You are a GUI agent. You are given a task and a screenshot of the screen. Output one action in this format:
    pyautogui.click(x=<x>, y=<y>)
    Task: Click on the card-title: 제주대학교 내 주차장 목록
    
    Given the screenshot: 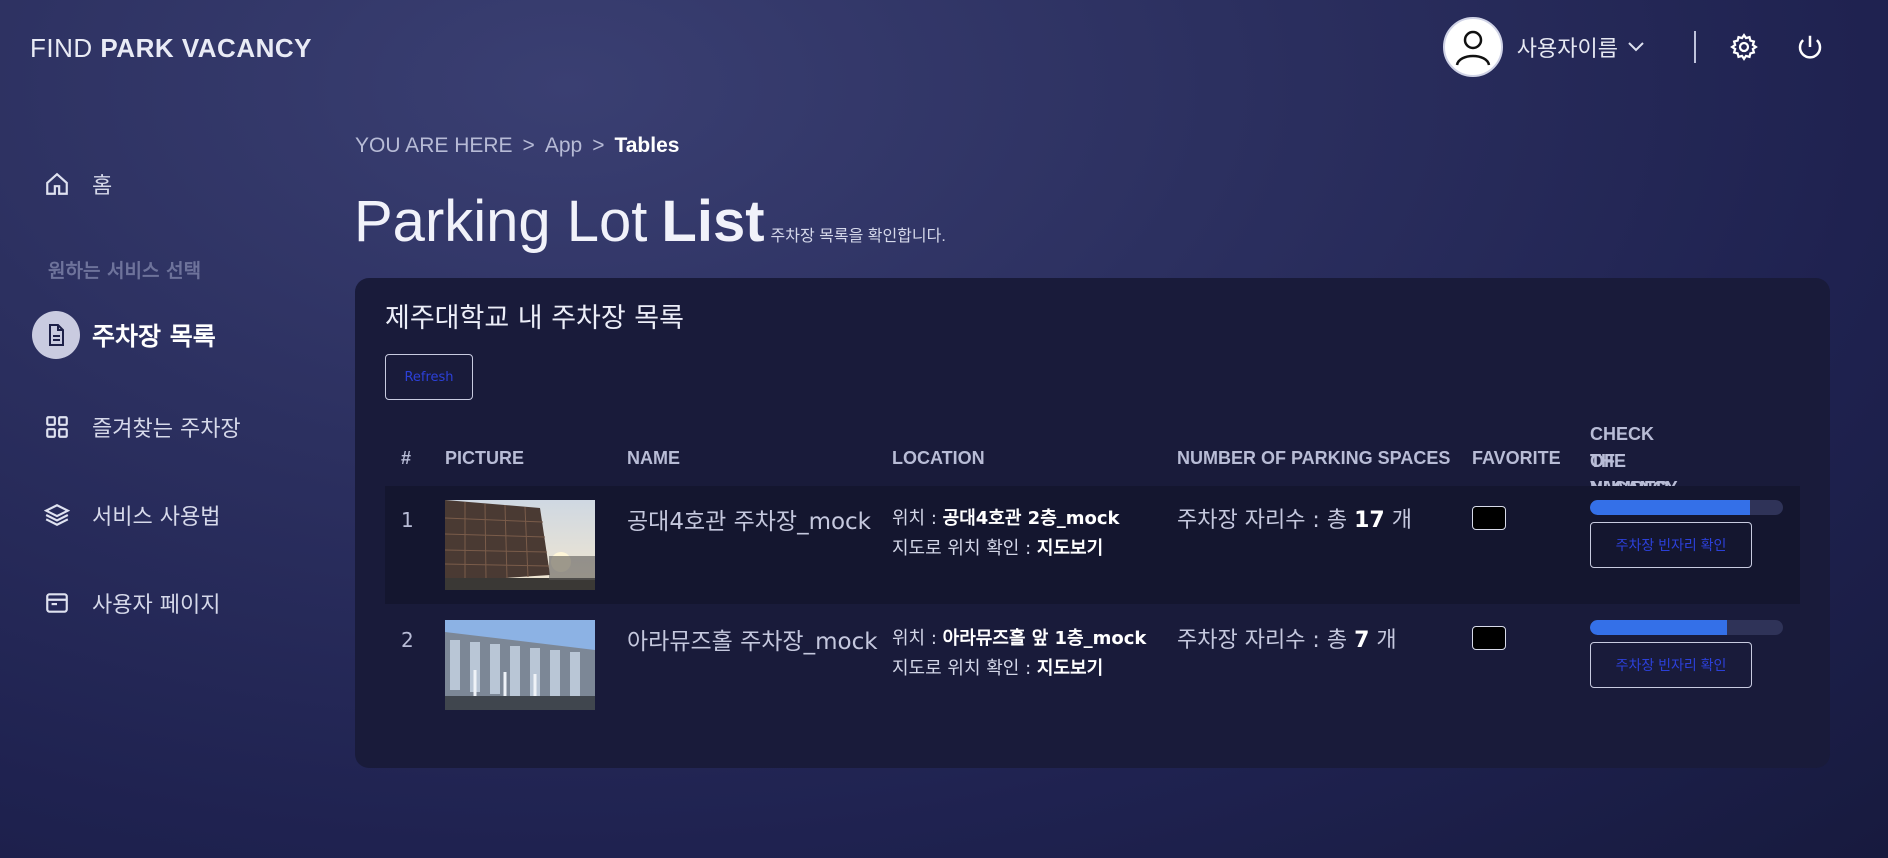 What is the action you would take?
    pyautogui.click(x=534, y=318)
    